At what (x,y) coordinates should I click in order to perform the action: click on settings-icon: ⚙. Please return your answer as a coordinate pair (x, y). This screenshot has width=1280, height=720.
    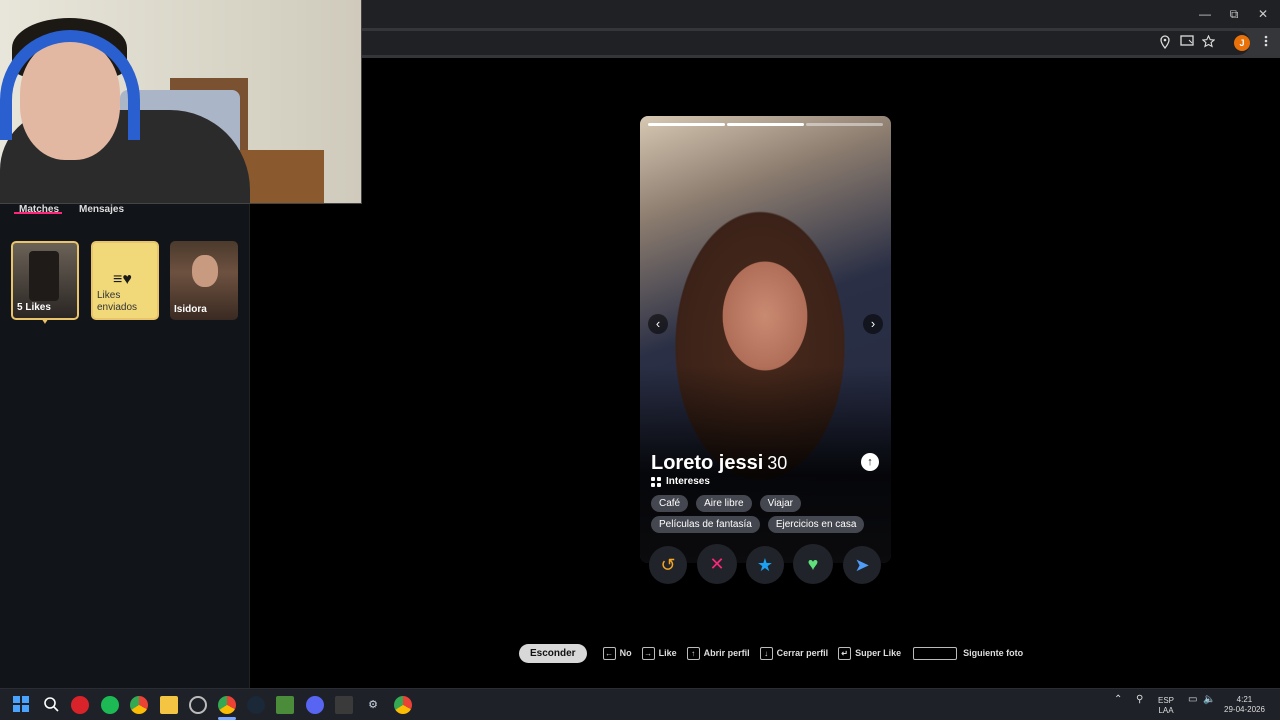
    Looking at the image, I should click on (373, 705).